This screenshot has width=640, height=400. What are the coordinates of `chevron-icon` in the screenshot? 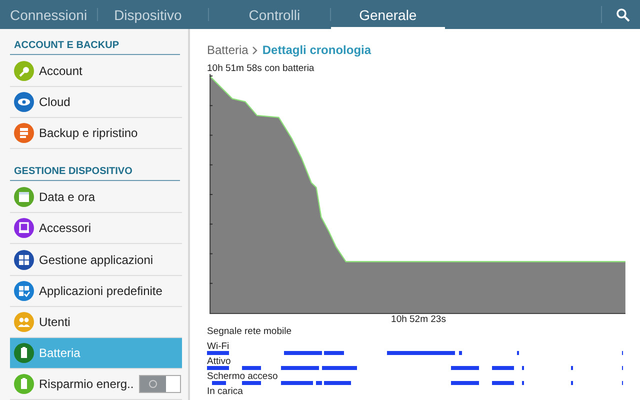 It's located at (255, 50).